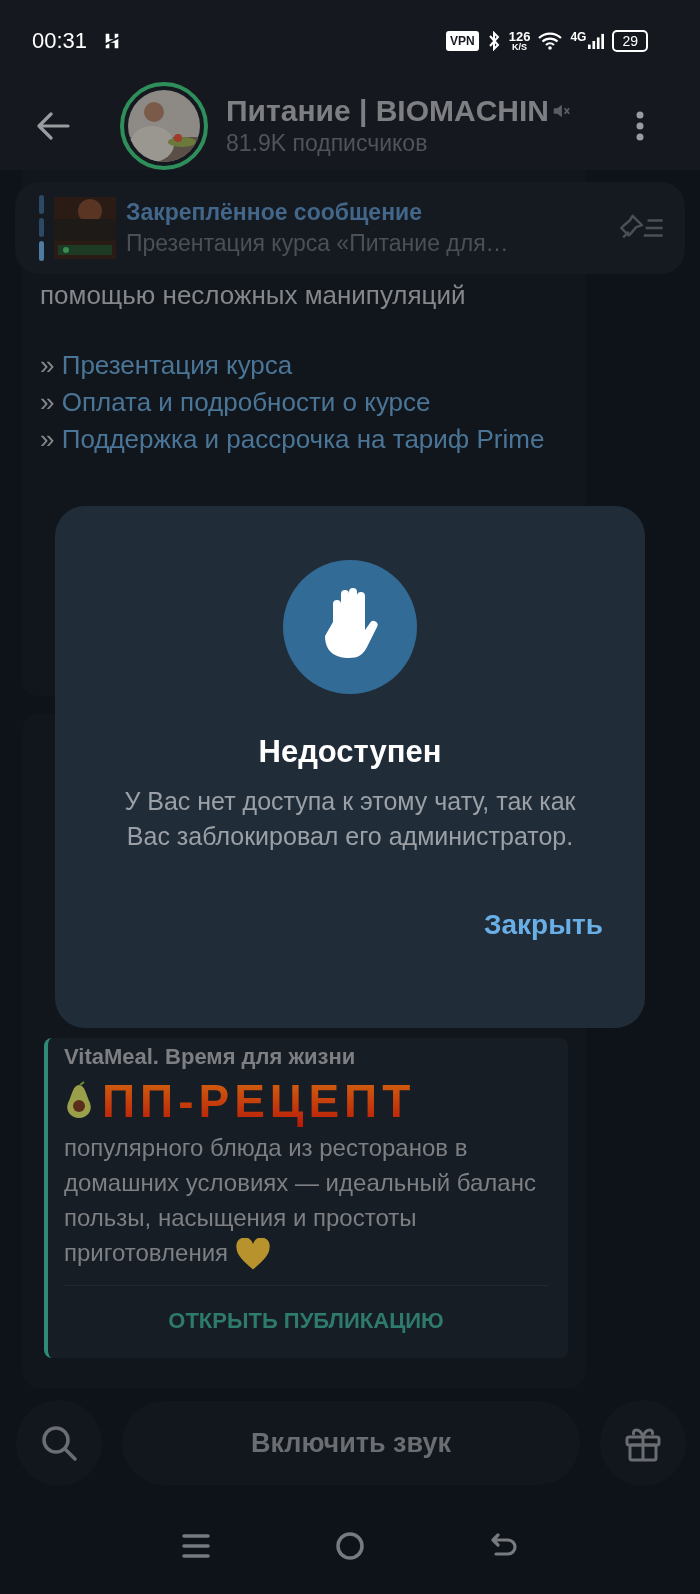 This screenshot has width=700, height=1594. I want to click on post-text: популярного блюда из ресторанов в домашних условиях — идеальный баланс пользы, насыщения и простоты приготовления, so click(304, 1200).